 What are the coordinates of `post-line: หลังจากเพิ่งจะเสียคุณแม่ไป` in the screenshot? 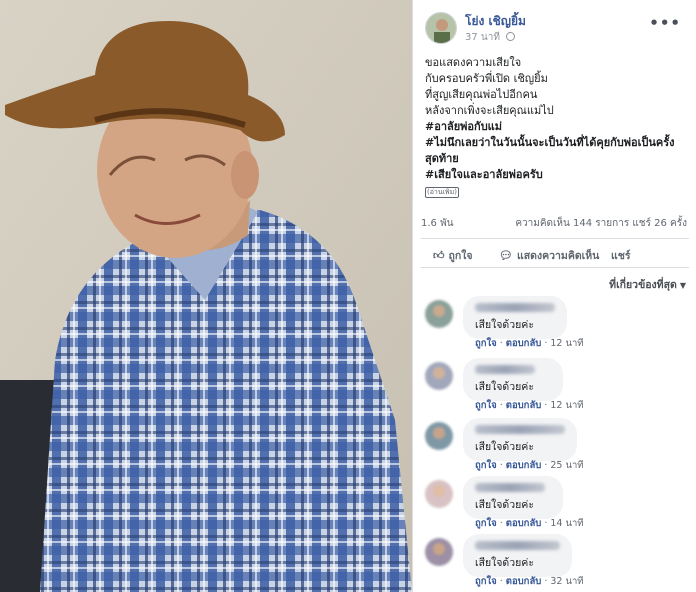 It's located at (489, 110).